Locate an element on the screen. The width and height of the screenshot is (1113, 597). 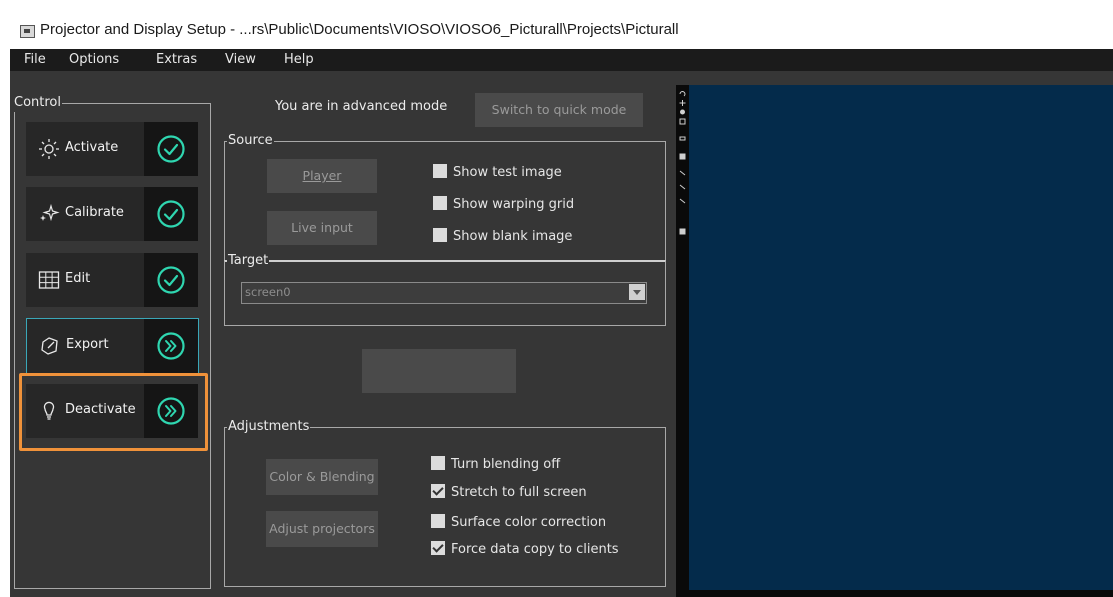
bulb-icon is located at coordinates (49, 410).